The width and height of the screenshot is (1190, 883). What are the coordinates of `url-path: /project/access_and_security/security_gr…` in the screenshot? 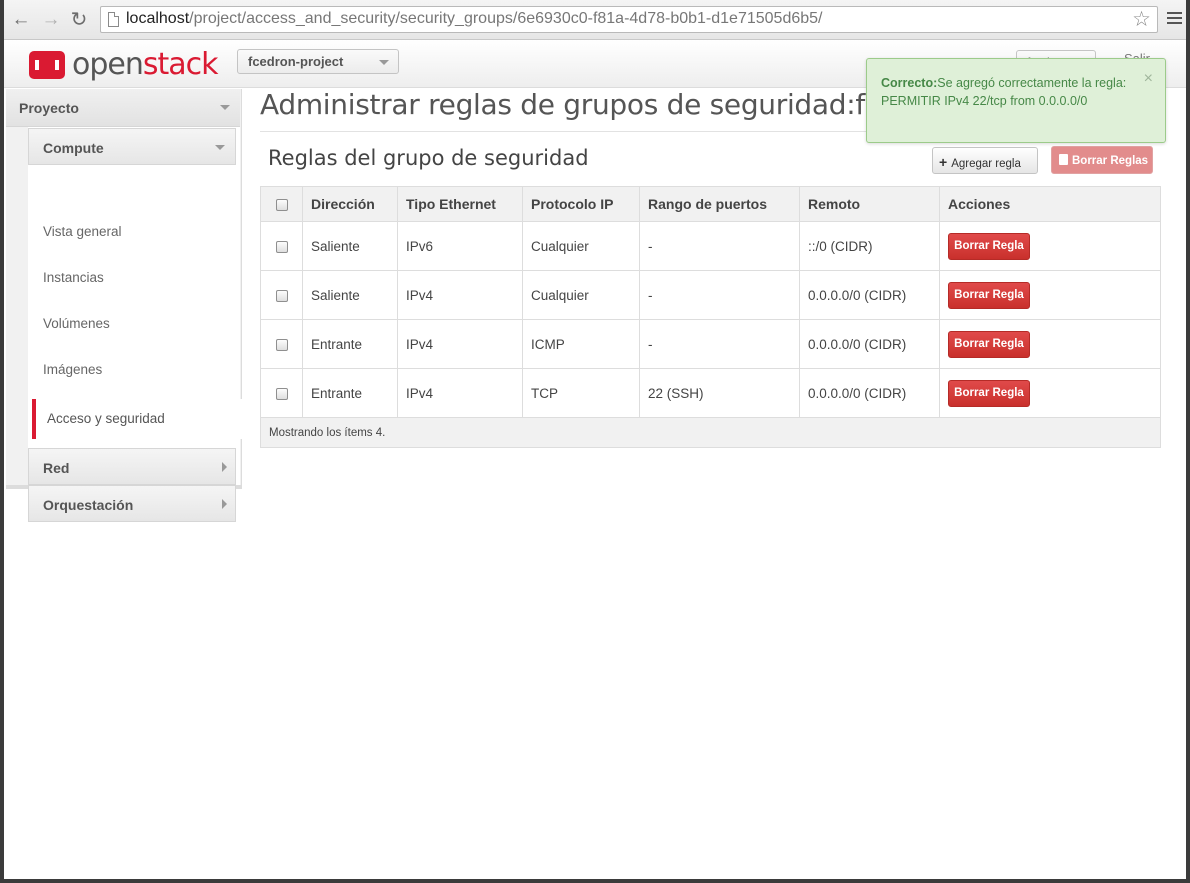 It's located at (506, 18).